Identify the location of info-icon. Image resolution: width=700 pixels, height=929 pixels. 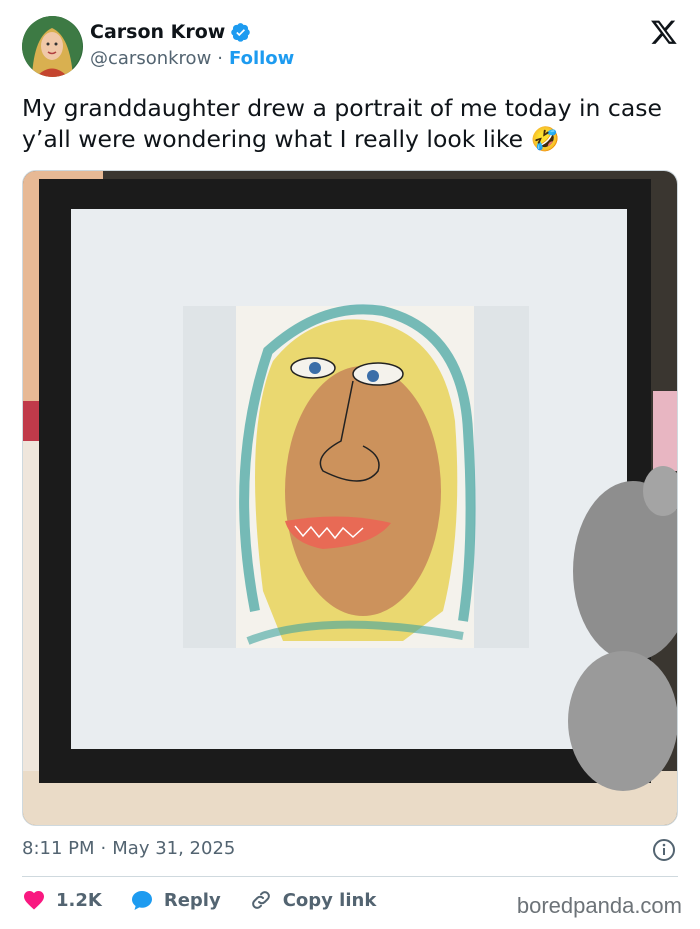
(664, 850).